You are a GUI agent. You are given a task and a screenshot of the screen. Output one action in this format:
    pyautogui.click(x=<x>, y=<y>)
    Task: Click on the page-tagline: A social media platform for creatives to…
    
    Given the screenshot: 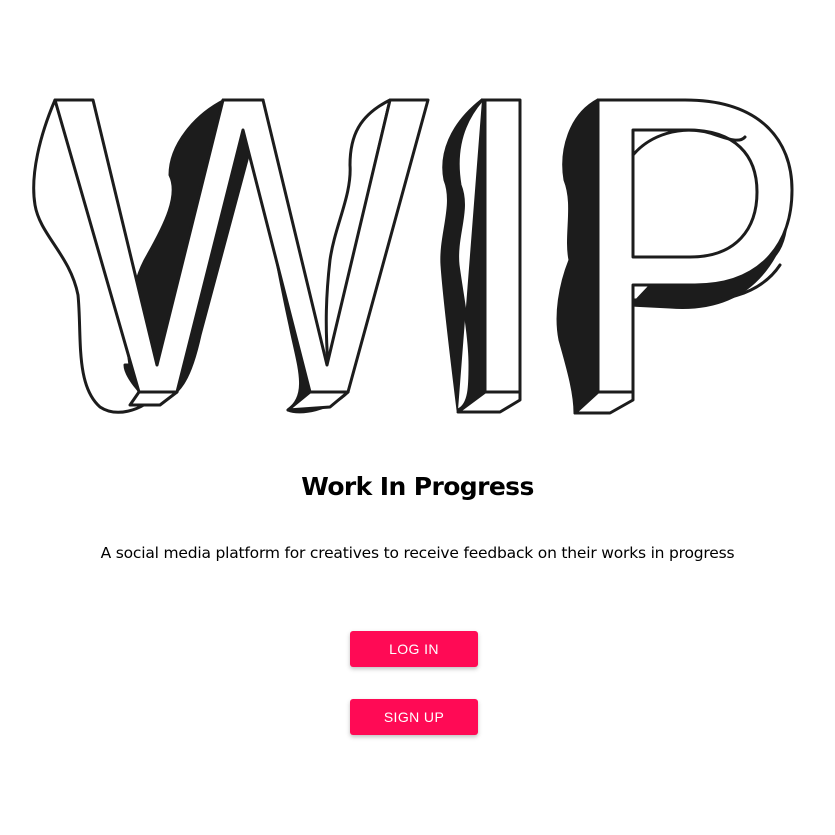 What is the action you would take?
    pyautogui.click(x=417, y=553)
    